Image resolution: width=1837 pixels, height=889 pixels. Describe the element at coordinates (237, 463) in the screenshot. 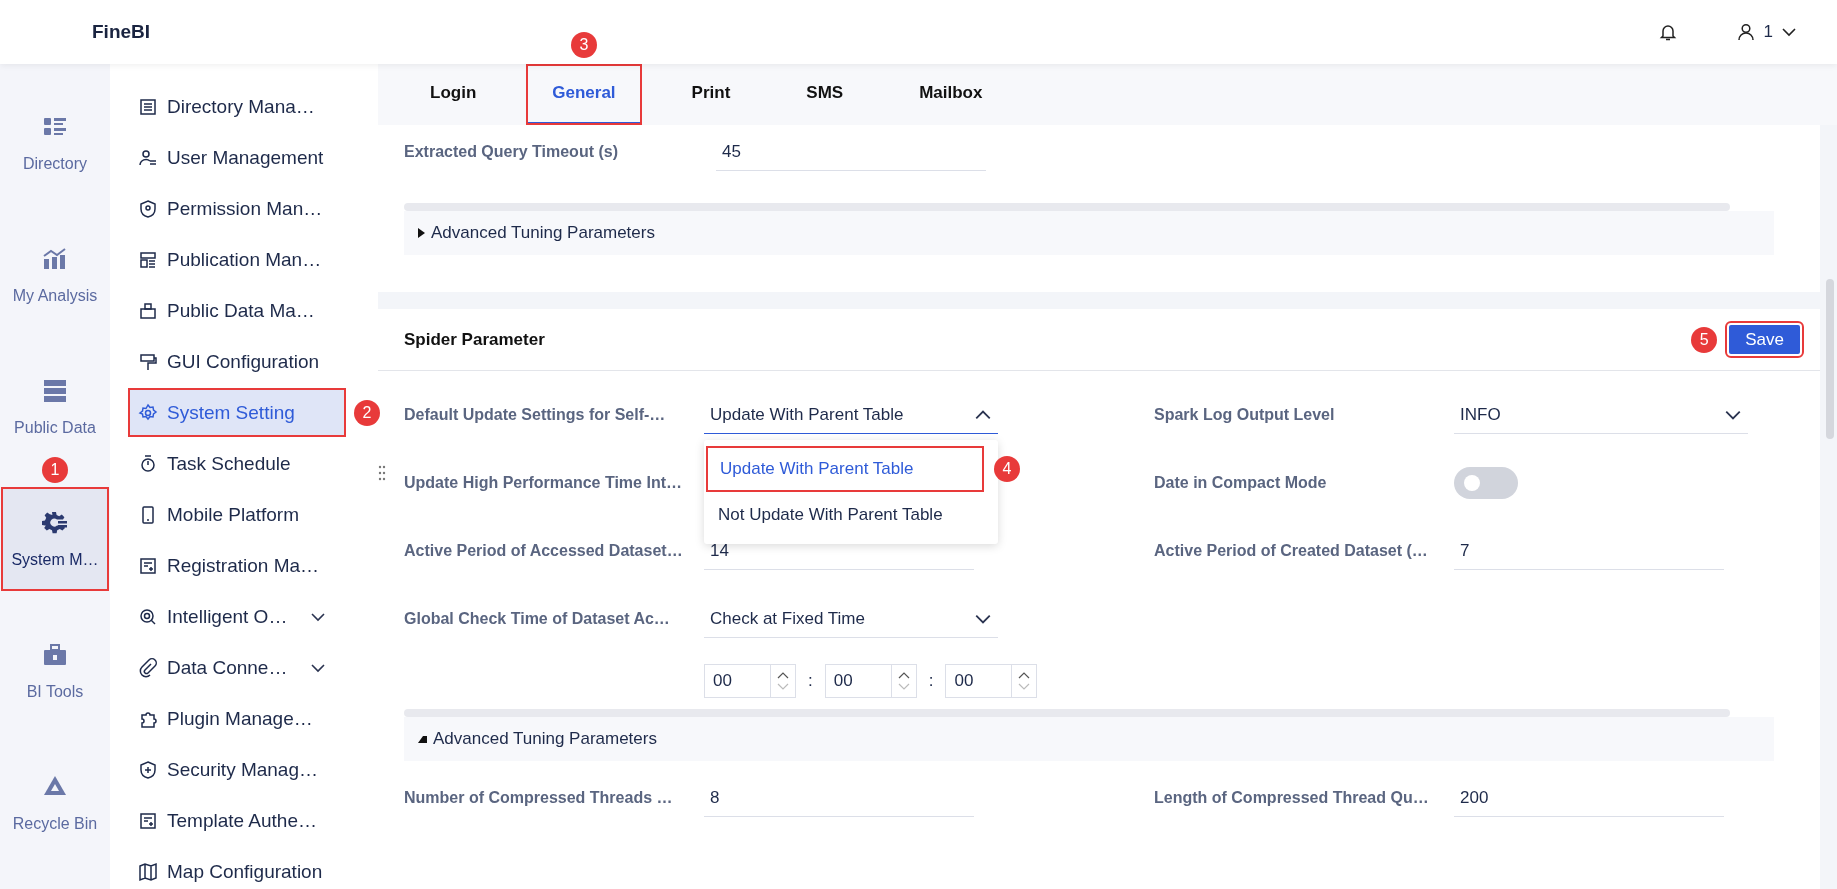

I see `menu-item: Task Schedule` at that location.